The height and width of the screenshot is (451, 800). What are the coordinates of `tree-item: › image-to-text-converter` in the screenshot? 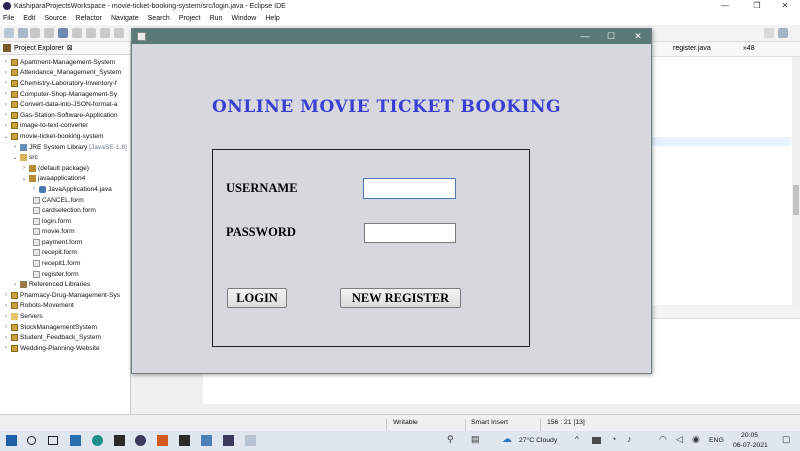 It's located at (65, 126).